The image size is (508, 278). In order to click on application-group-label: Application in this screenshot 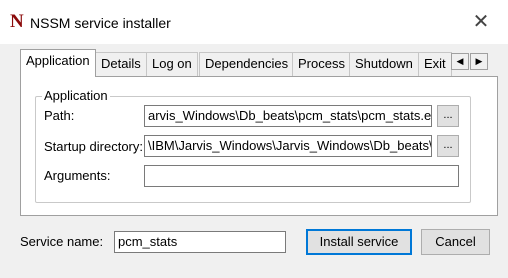, I will do `click(76, 96)`.